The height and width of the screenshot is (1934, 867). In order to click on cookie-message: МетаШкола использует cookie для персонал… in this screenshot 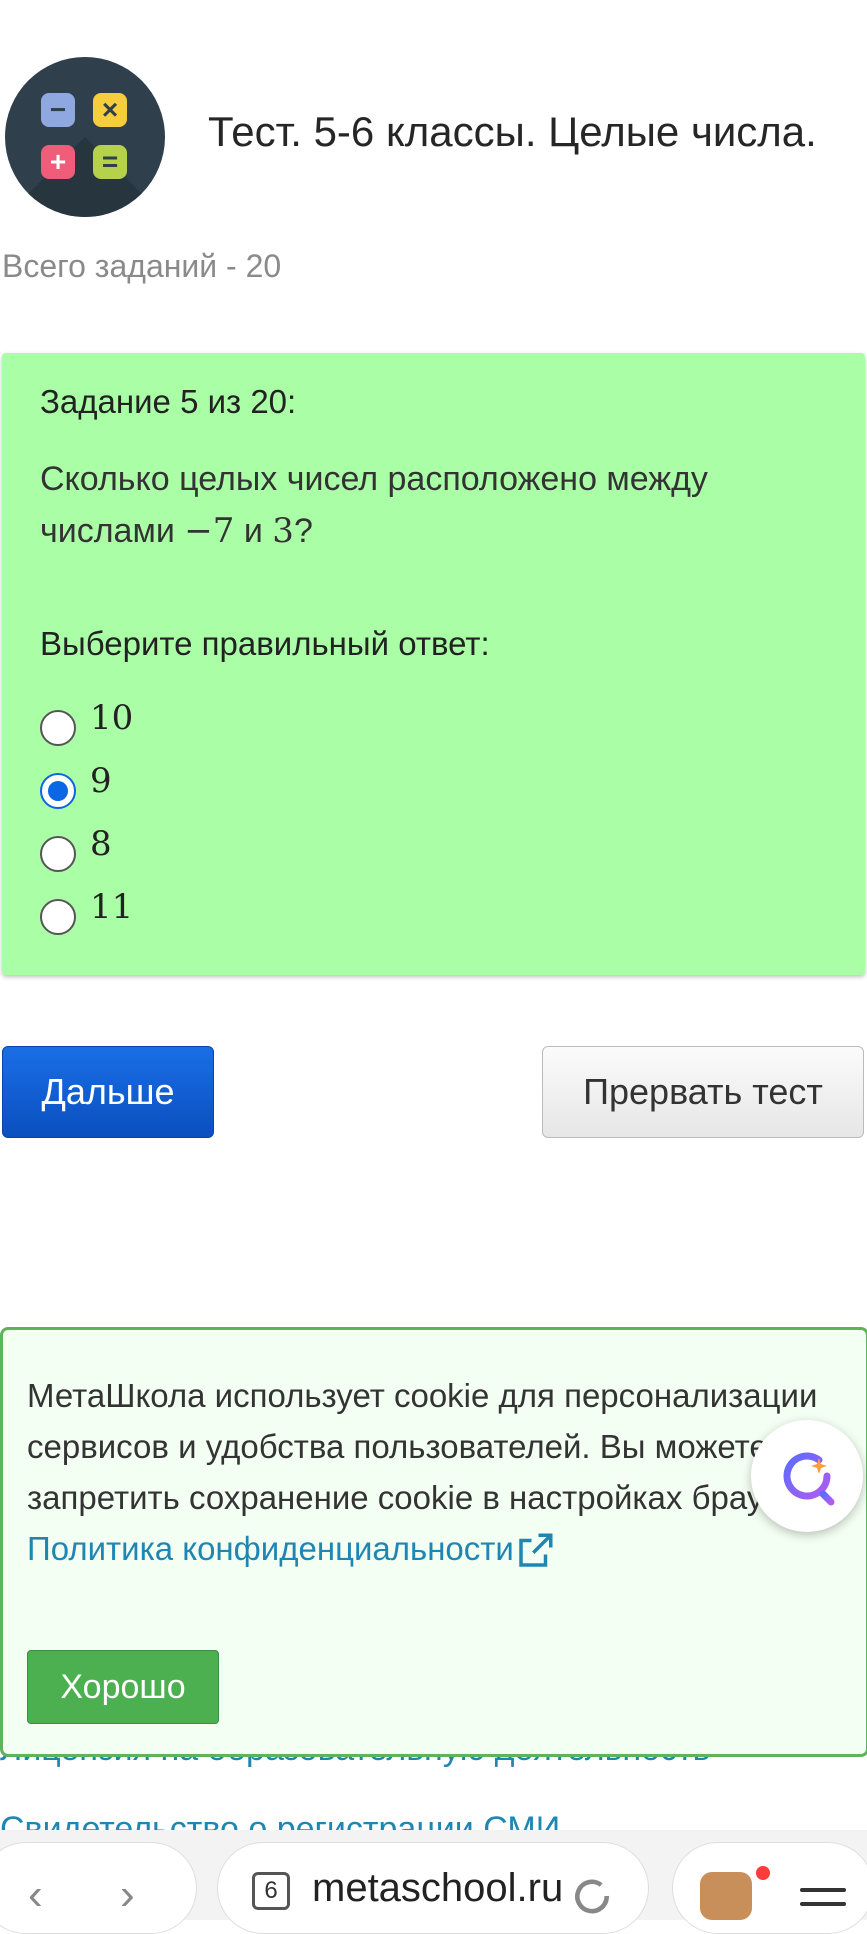, I will do `click(435, 1446)`.